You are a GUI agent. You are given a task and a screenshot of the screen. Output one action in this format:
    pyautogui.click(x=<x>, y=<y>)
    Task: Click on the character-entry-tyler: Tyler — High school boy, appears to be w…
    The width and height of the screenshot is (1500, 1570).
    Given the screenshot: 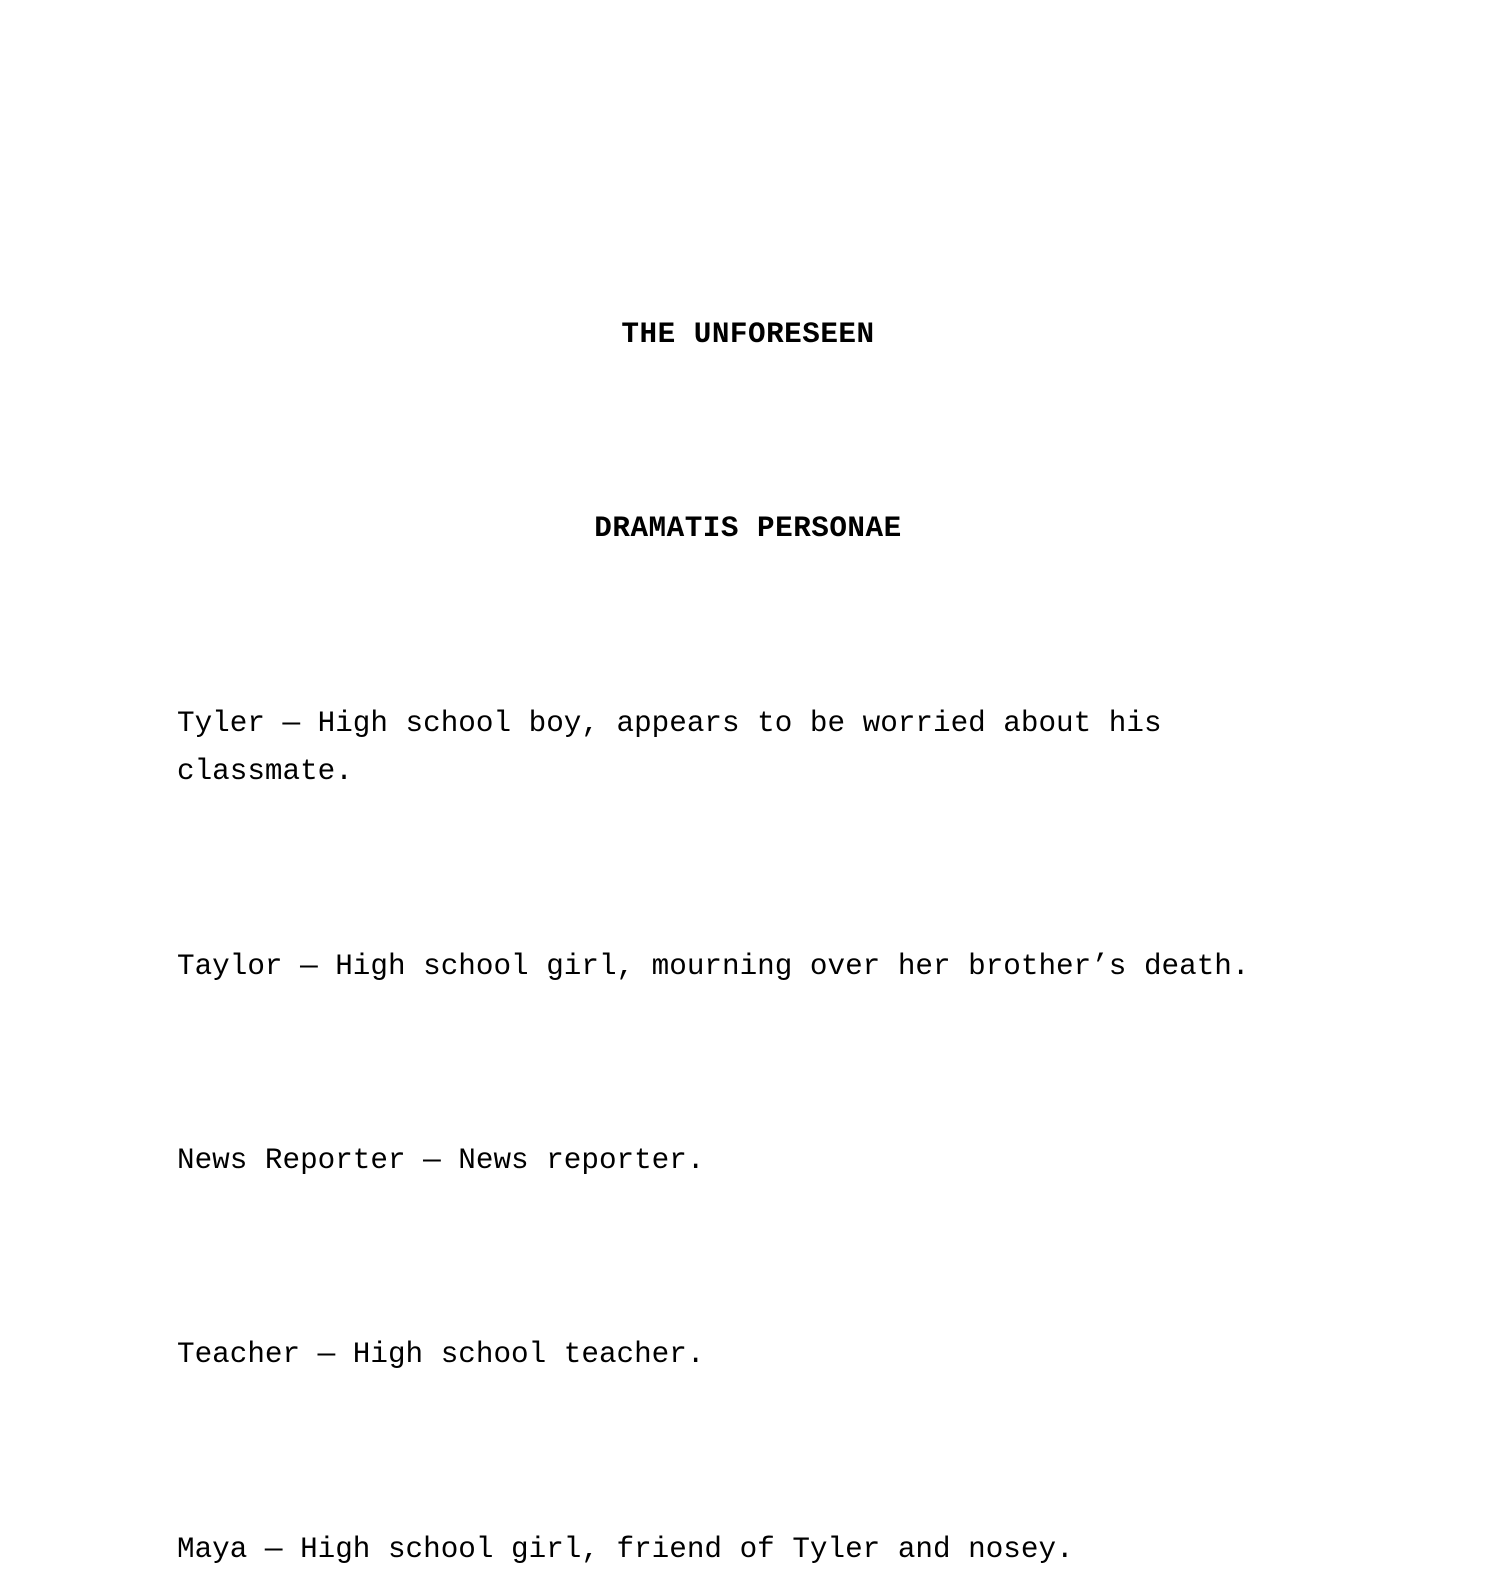 What is the action you would take?
    pyautogui.click(x=678, y=747)
    